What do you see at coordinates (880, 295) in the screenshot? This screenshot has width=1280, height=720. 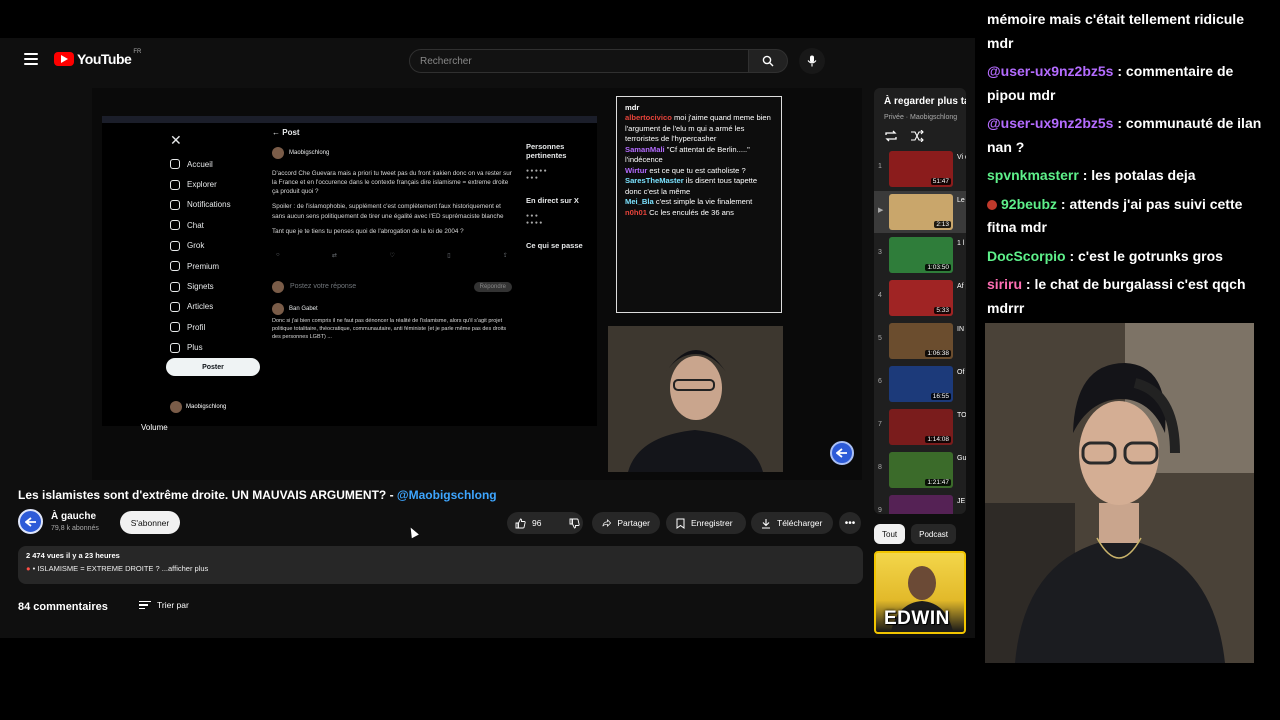 I see `playlist-index: 4` at bounding box center [880, 295].